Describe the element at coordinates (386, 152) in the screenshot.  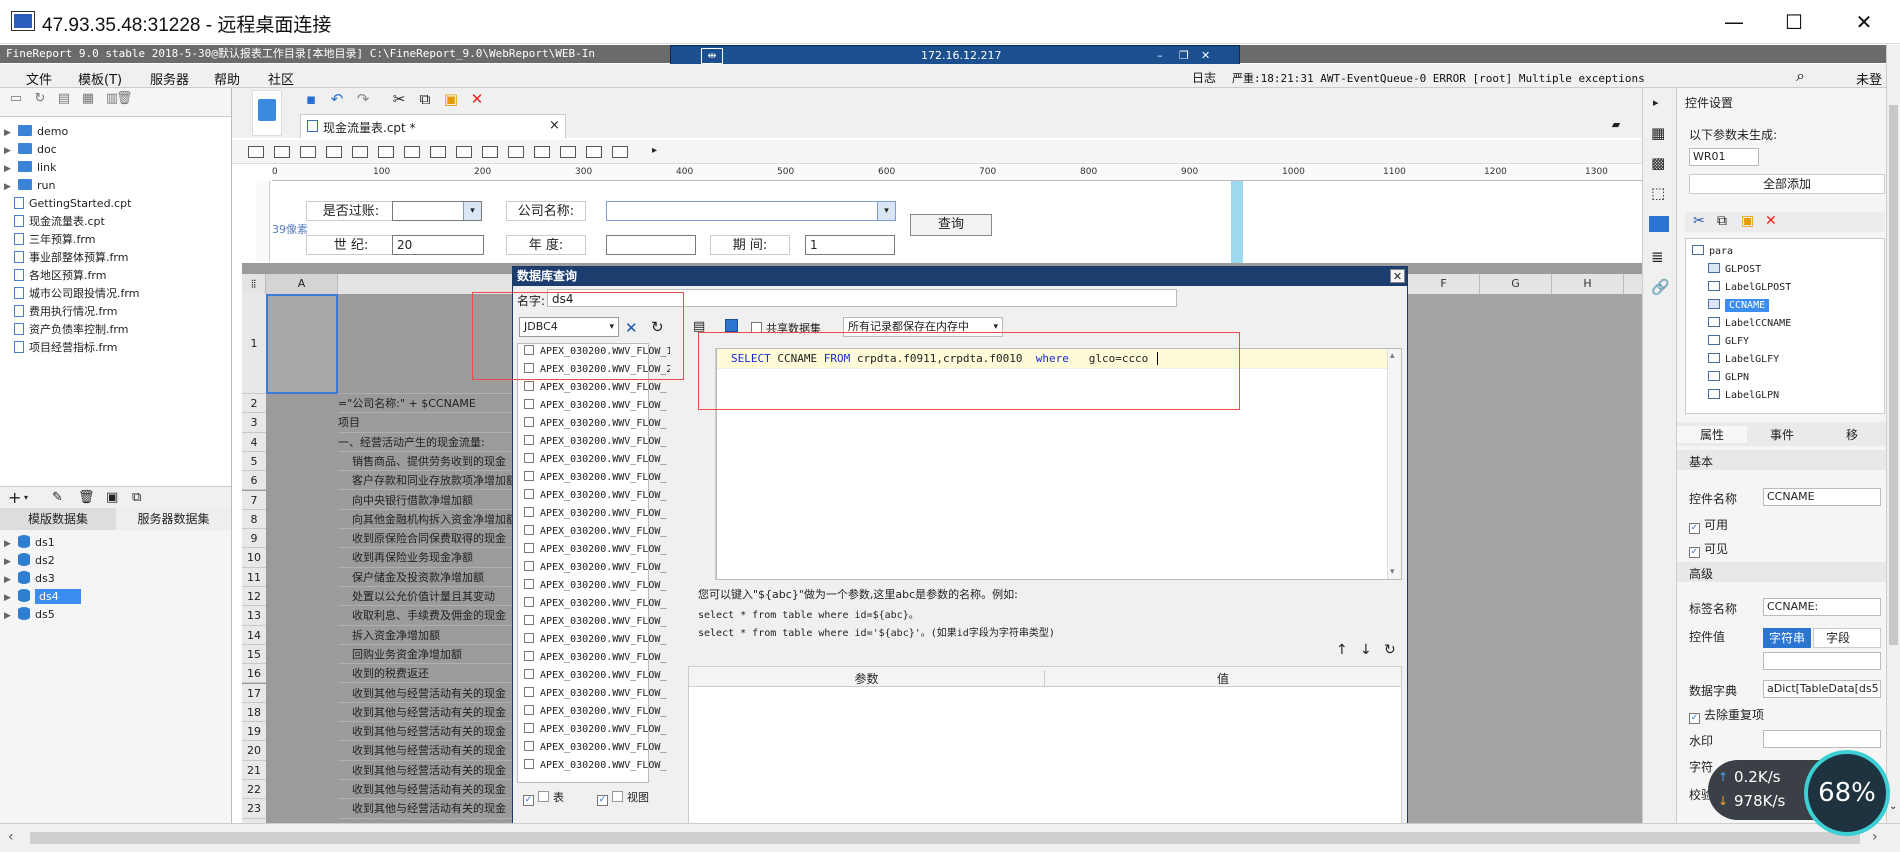
I see `widget-list-icon` at that location.